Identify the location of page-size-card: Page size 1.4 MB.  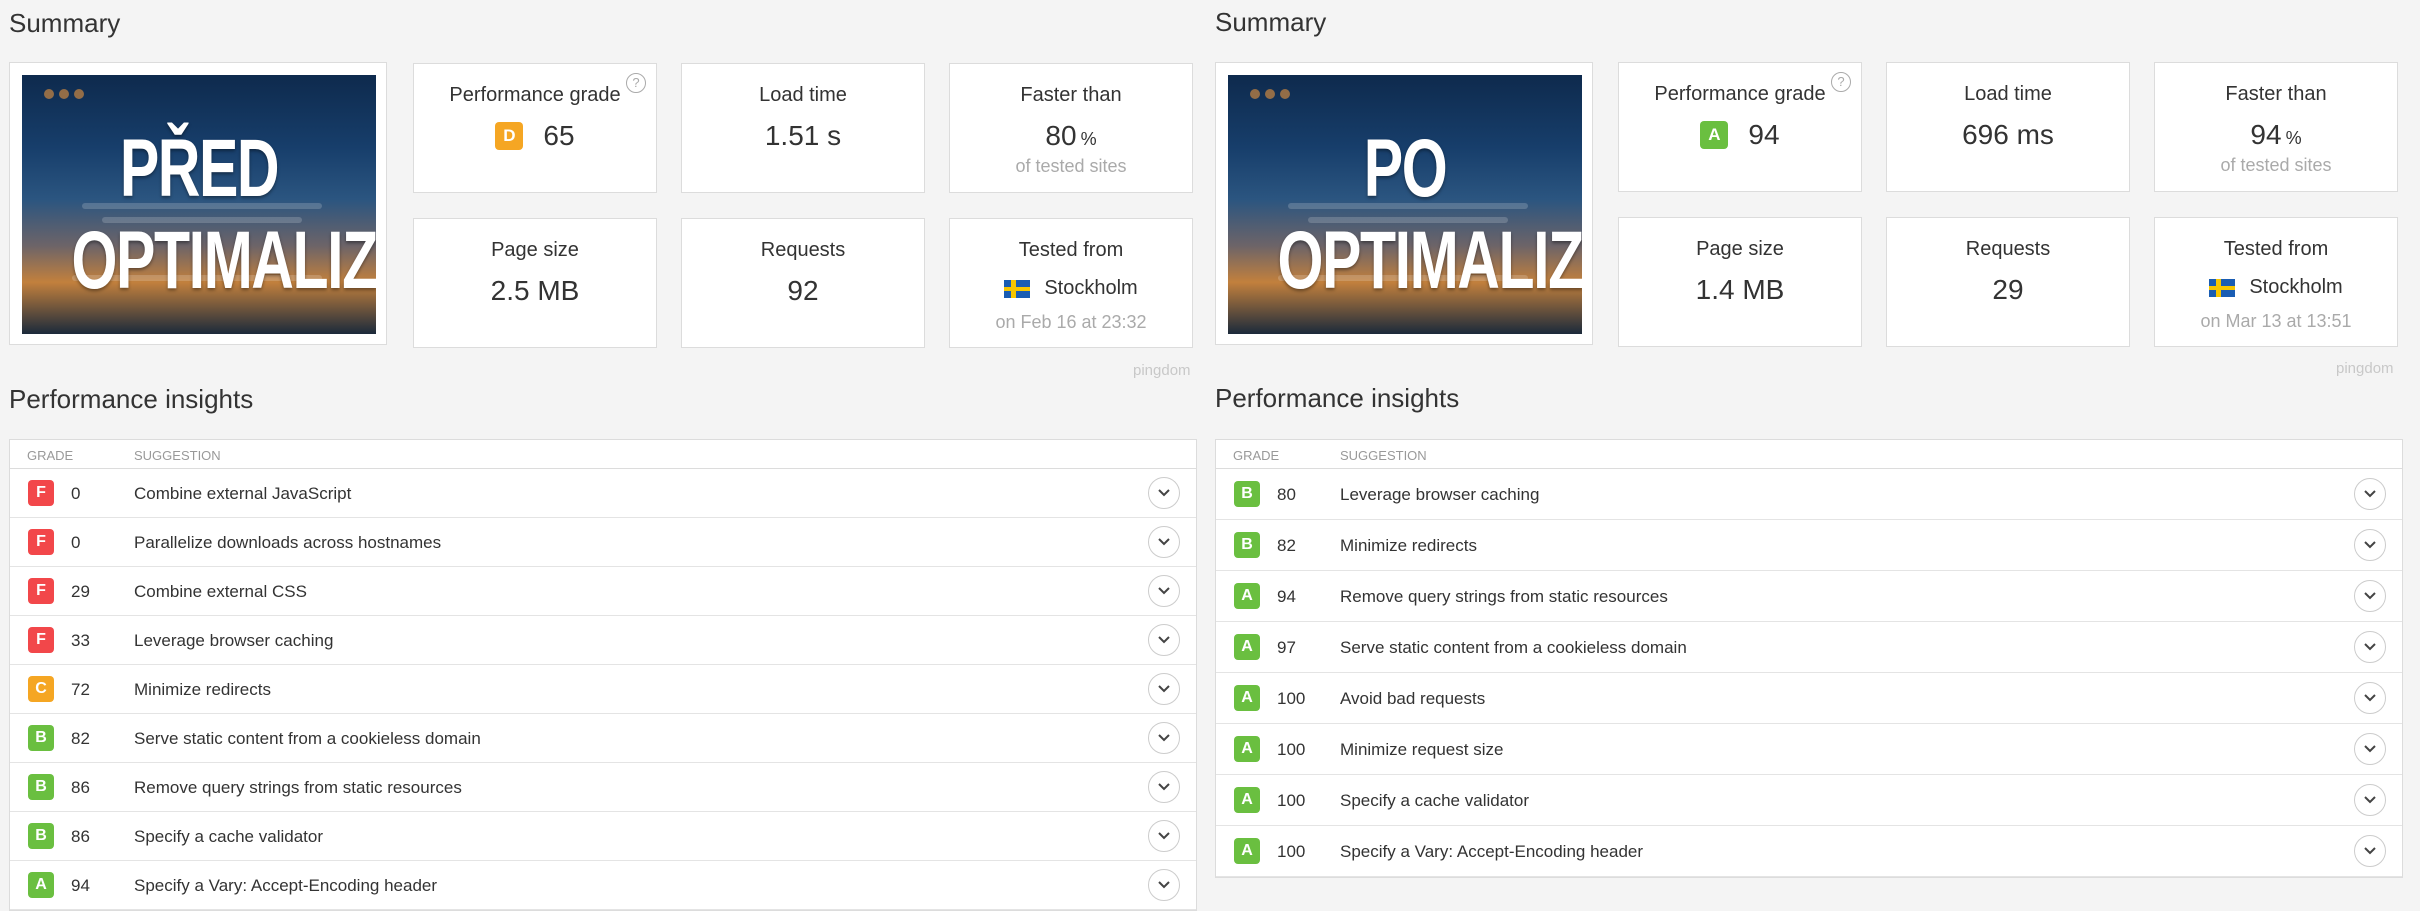
(1740, 282).